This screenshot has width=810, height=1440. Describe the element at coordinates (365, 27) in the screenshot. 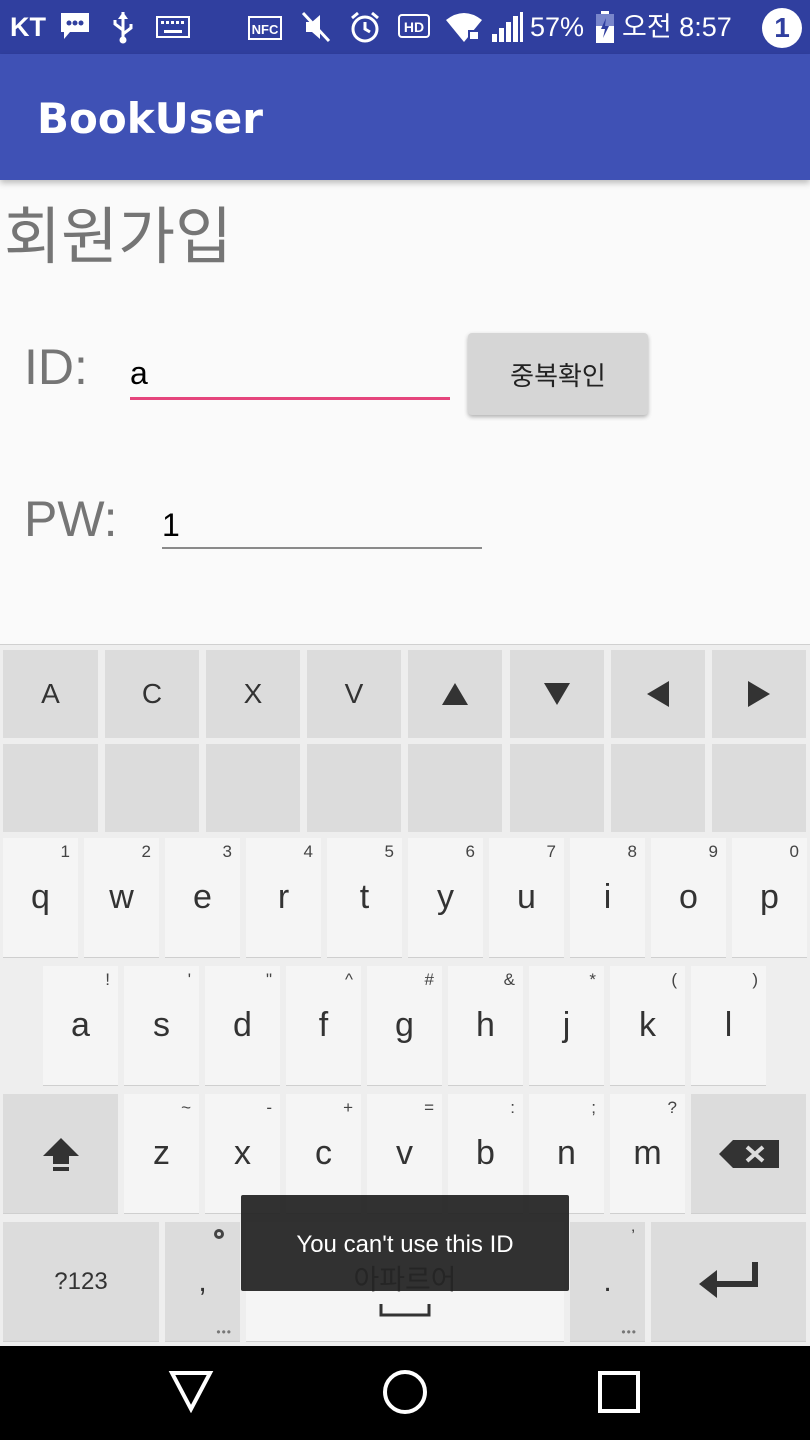

I see `alarm-icon` at that location.